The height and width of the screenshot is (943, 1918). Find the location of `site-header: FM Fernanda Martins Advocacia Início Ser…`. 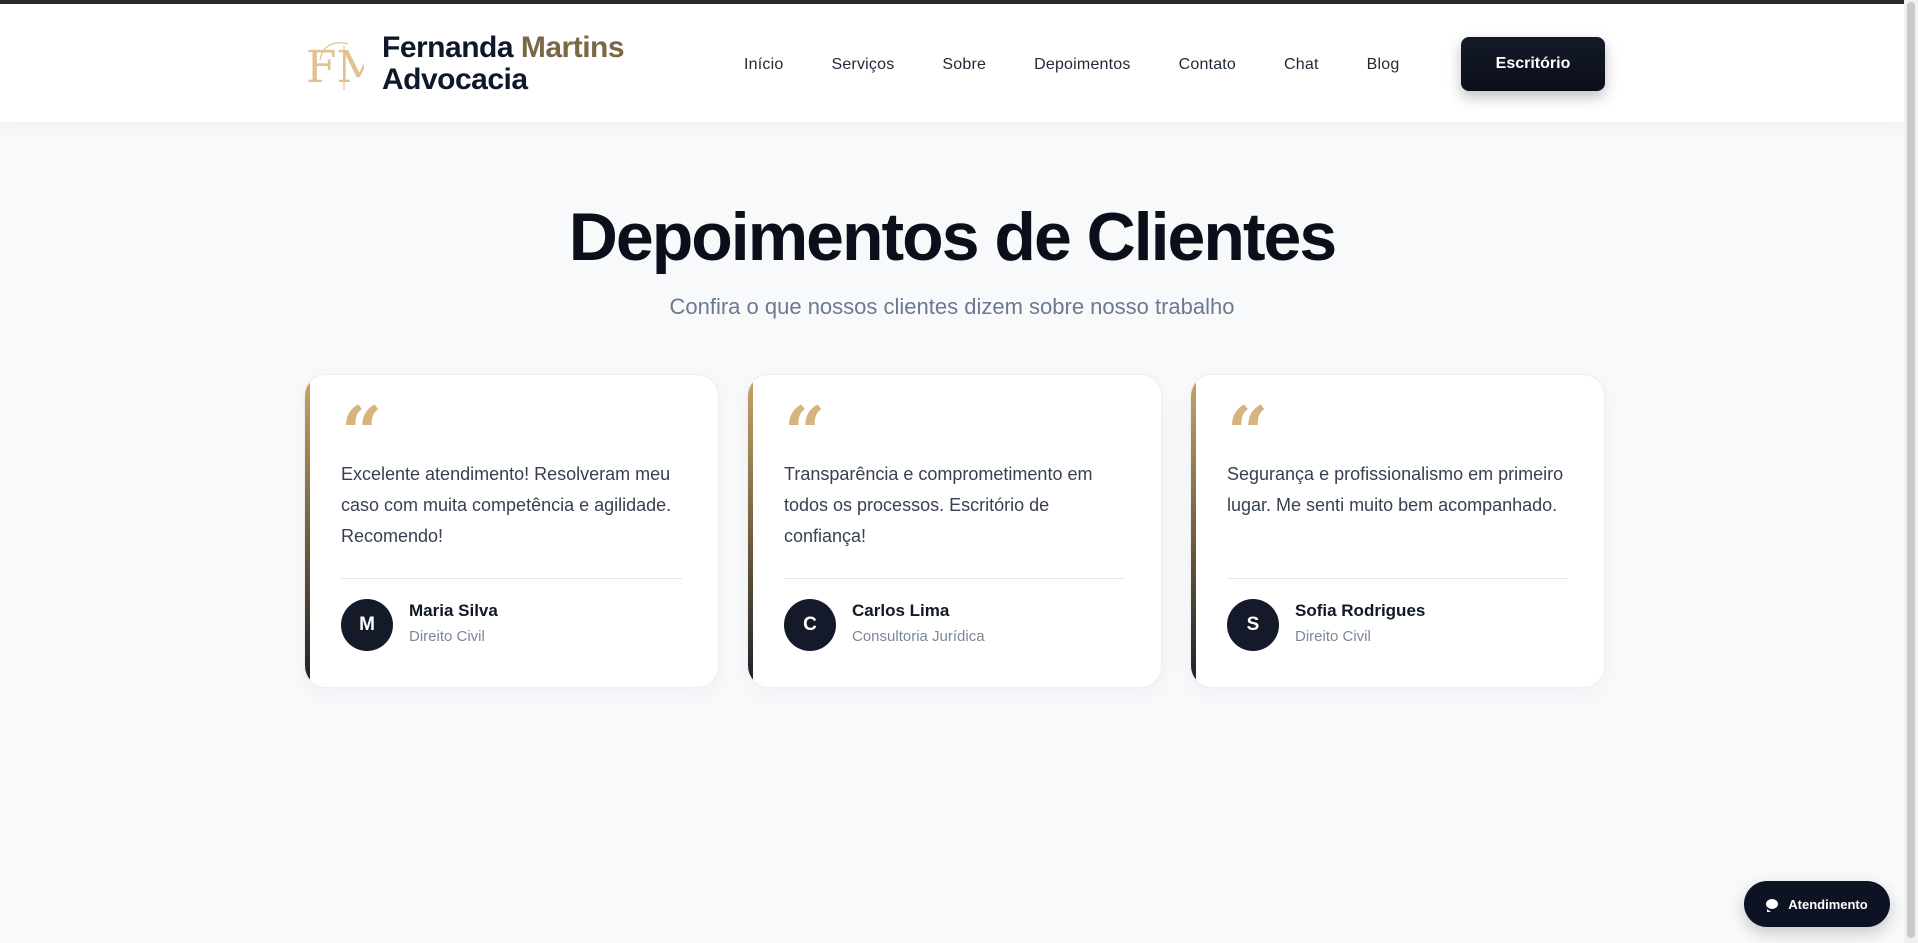

site-header: FM Fernanda Martins Advocacia Início Ser… is located at coordinates (952, 63).